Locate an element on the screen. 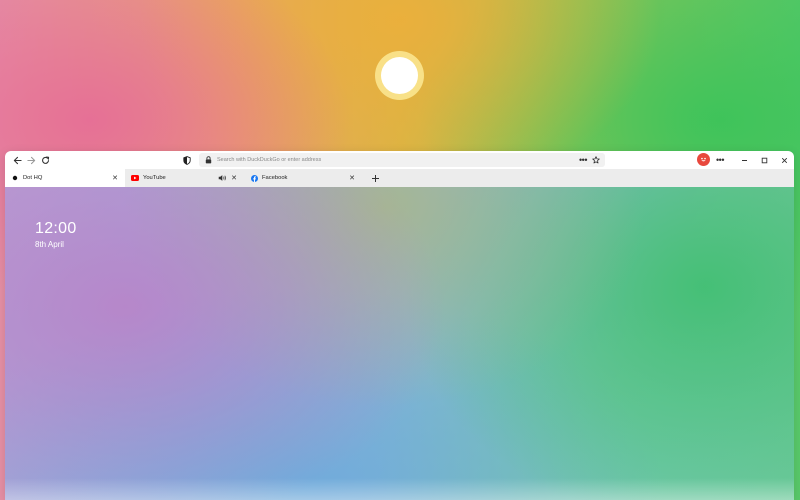 This screenshot has height=500, width=800. close-icon is located at coordinates (784, 160).